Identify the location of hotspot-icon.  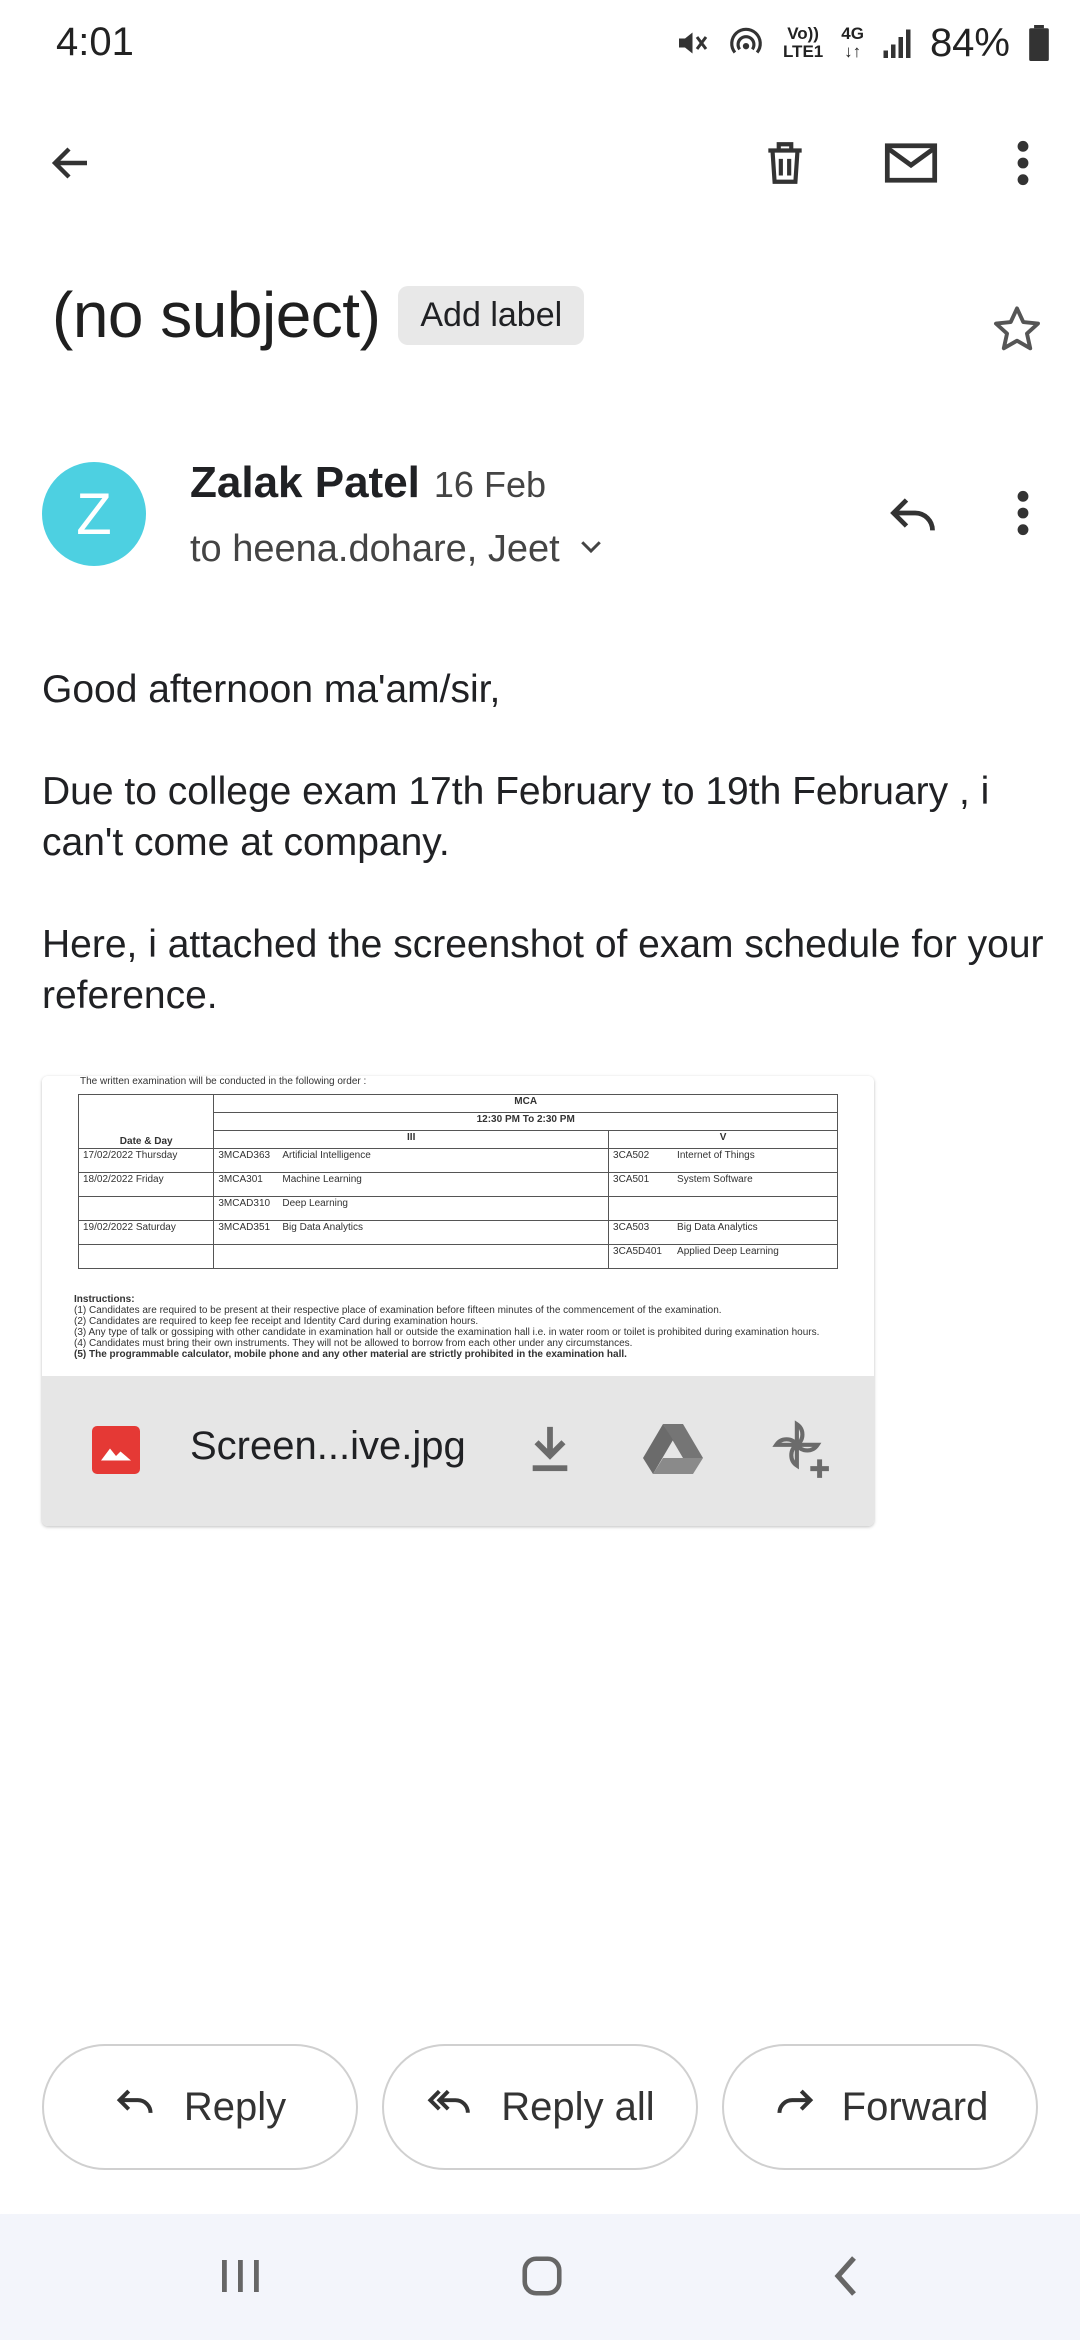
(746, 43).